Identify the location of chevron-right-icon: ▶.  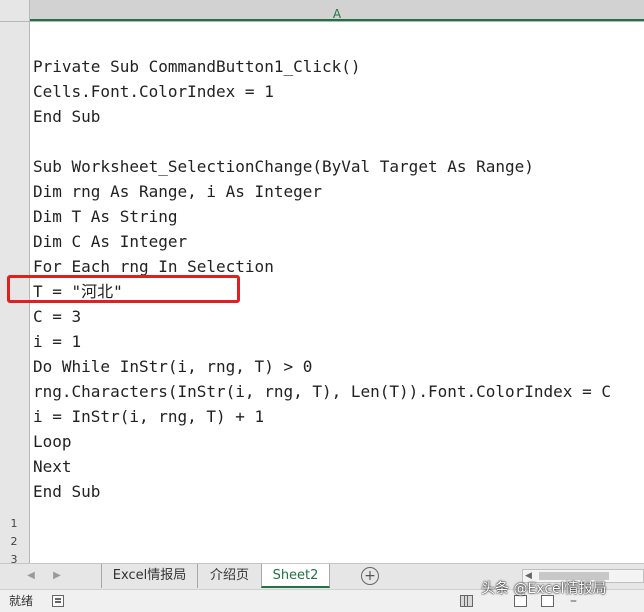
(57, 576).